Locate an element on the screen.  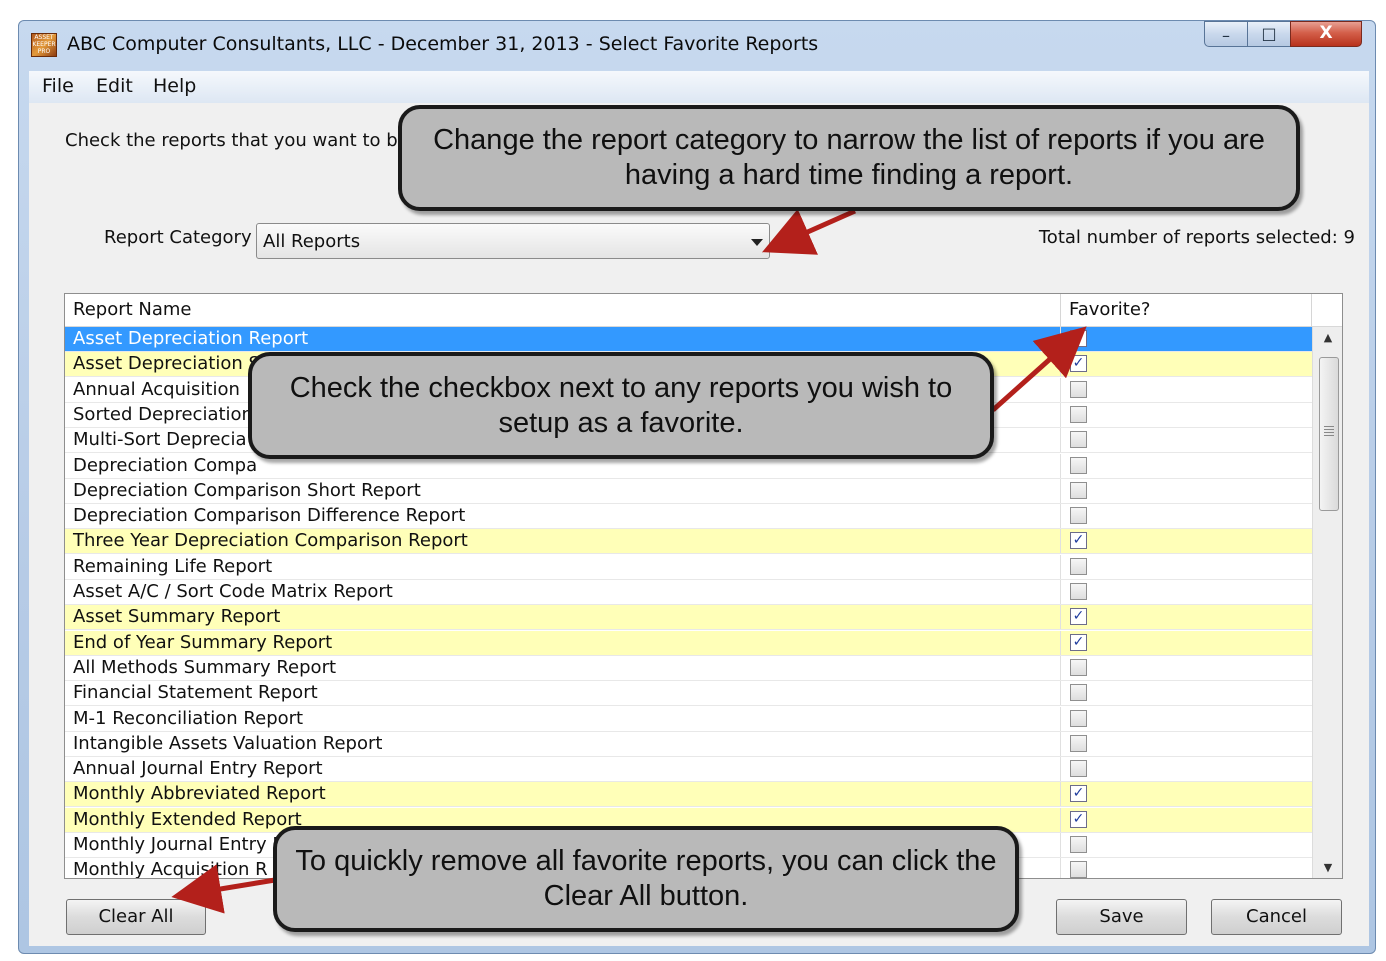
total-selected: Total number of reports selected: 9 is located at coordinates (1197, 237).